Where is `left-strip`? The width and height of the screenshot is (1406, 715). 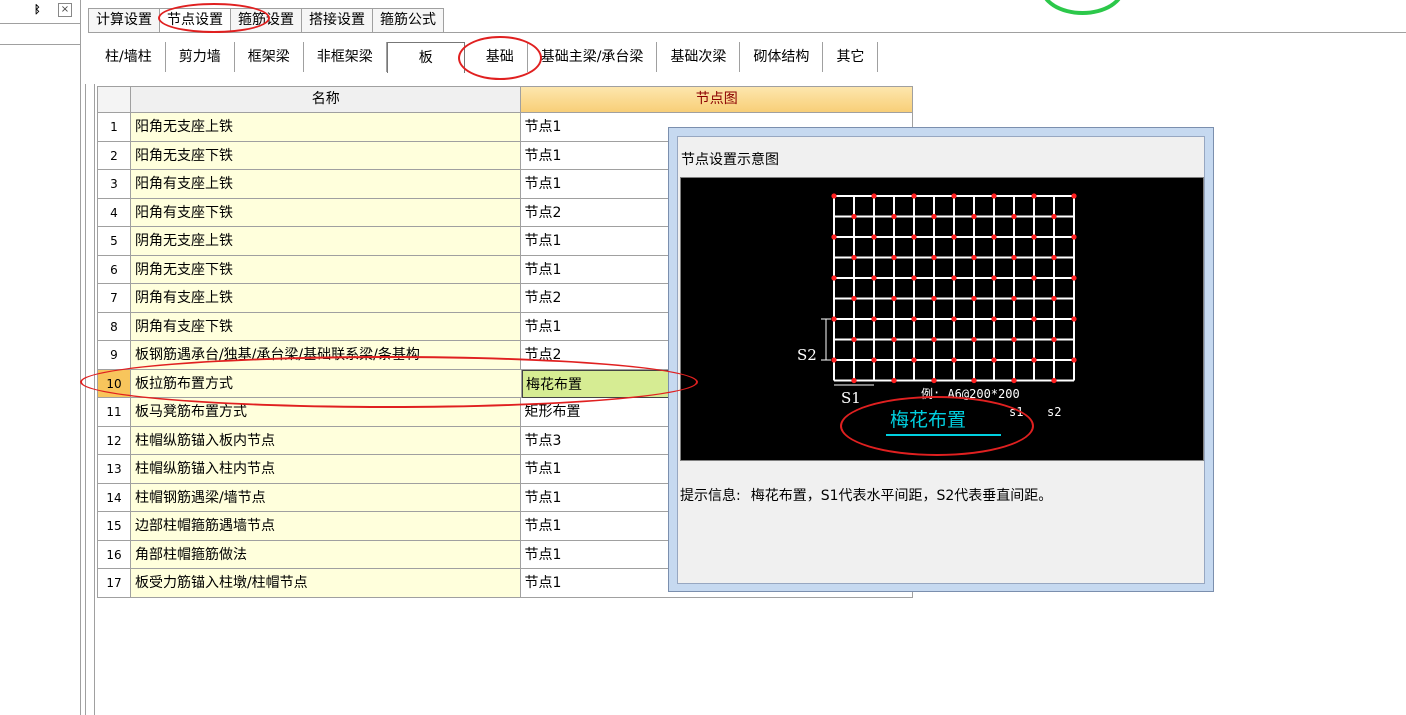
left-strip is located at coordinates (90, 399).